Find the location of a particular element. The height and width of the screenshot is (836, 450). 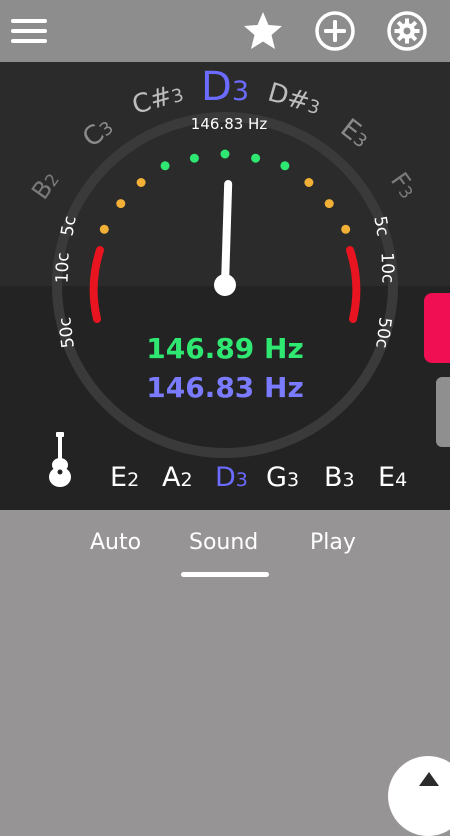

side-drawer-tab-grey is located at coordinates (443, 412).